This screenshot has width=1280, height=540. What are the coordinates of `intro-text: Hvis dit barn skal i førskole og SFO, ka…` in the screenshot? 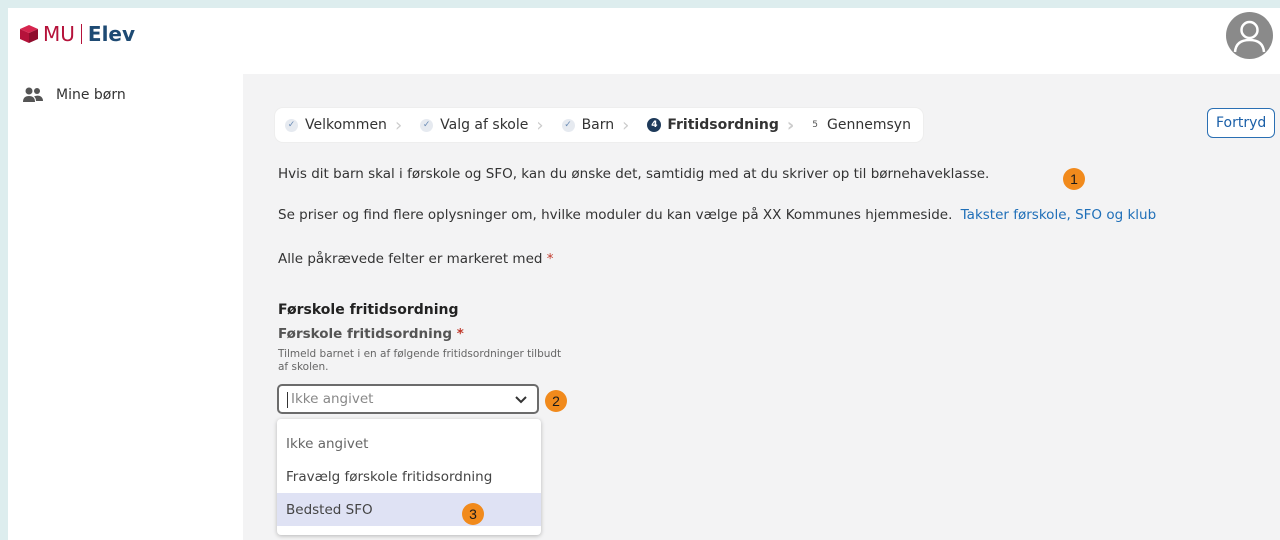 It's located at (634, 174).